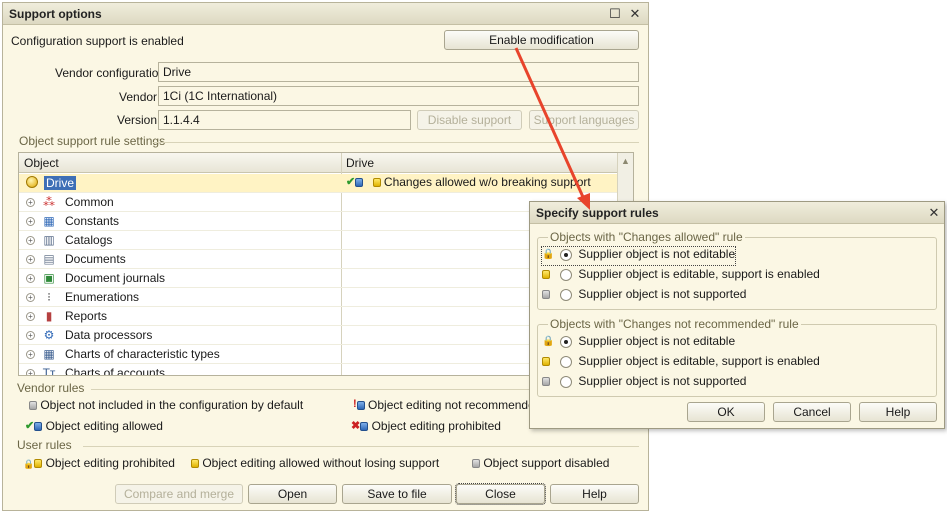  Describe the element at coordinates (92, 221) in the screenshot. I see `tree-row-label: Constants` at that location.